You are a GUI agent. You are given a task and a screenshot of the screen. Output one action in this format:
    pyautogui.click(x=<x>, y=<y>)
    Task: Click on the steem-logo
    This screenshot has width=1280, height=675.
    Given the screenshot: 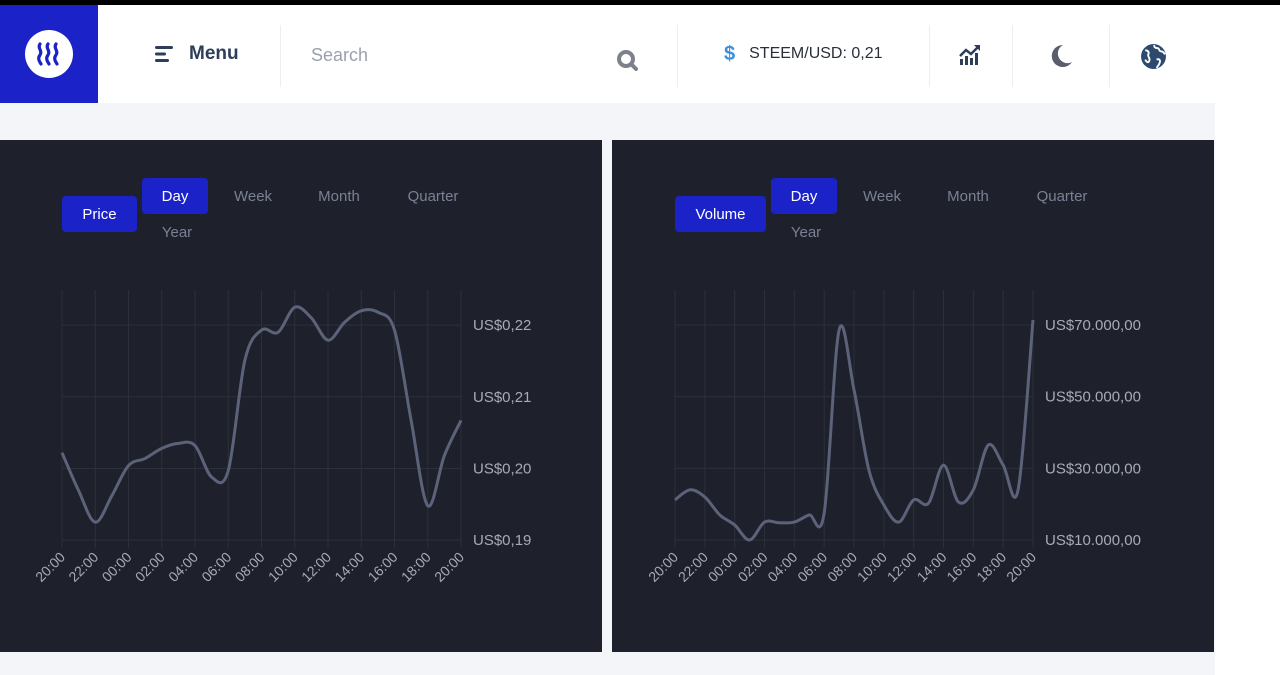 What is the action you would take?
    pyautogui.click(x=49, y=54)
    